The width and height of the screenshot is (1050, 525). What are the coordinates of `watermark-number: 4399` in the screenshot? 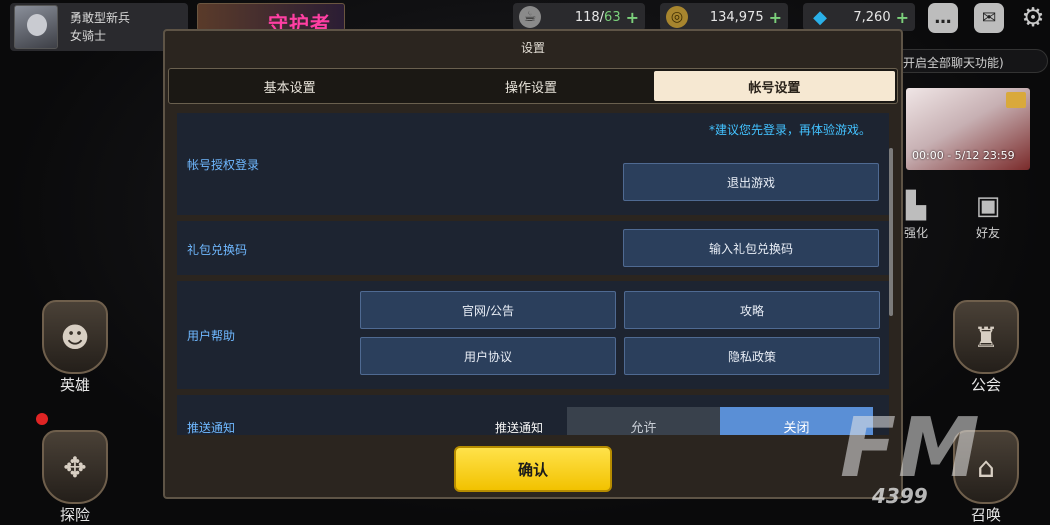 It's located at (900, 496).